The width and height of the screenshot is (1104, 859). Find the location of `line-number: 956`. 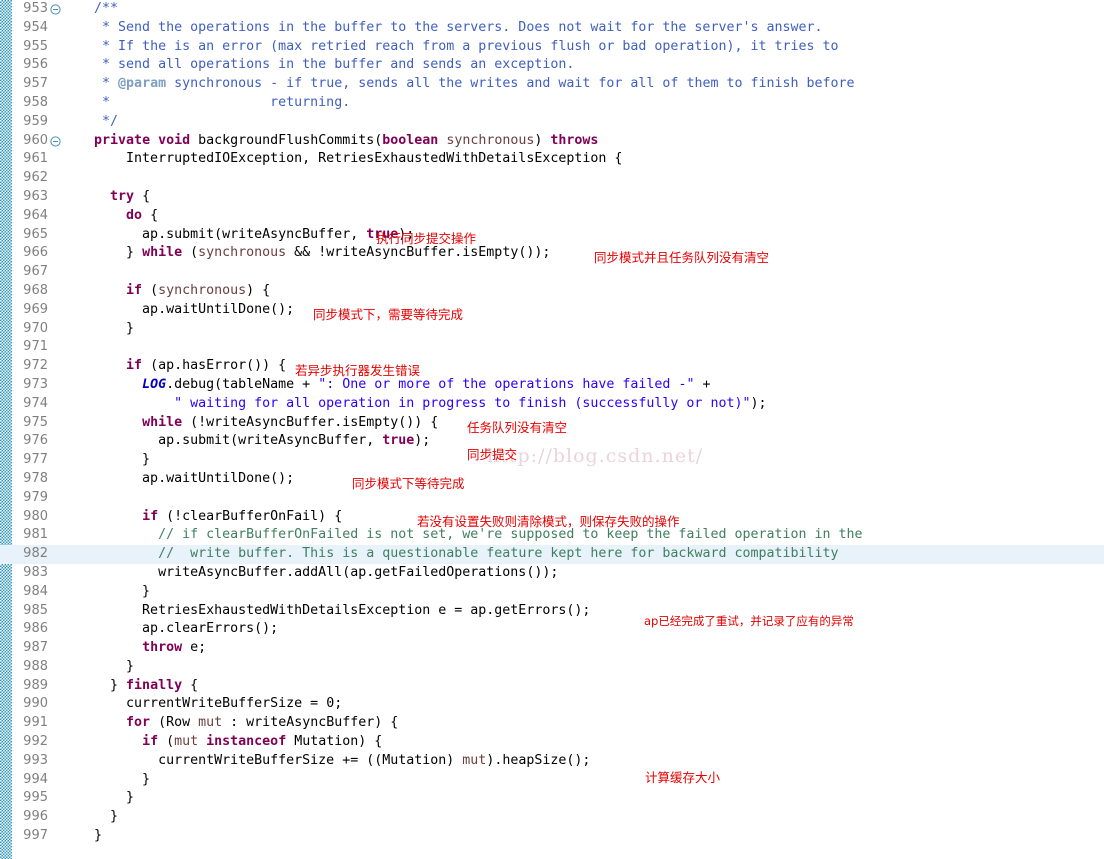

line-number: 956 is located at coordinates (35, 65).